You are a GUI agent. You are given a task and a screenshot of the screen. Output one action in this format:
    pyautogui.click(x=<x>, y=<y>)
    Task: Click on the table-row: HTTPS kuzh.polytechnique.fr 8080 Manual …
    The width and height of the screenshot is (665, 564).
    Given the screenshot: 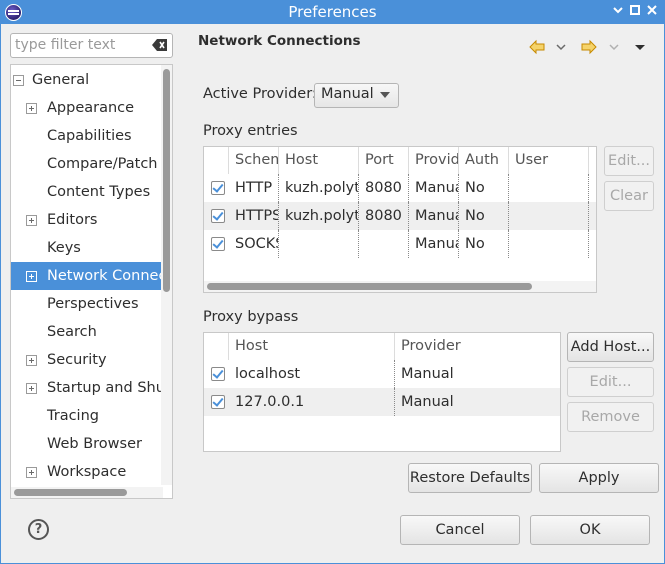 What is the action you would take?
    pyautogui.click(x=400, y=216)
    